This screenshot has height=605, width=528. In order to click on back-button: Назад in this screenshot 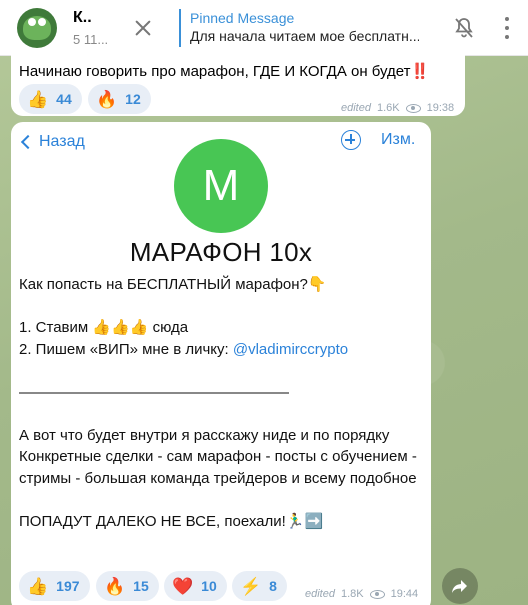, I will do `click(52, 142)`.